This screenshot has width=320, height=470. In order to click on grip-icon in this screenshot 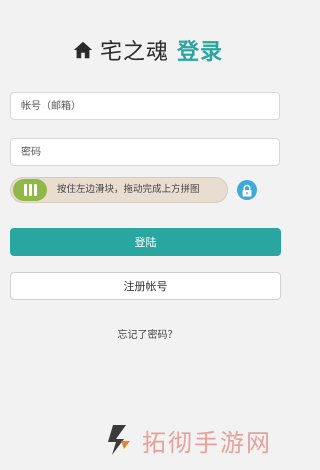, I will do `click(25, 190)`.